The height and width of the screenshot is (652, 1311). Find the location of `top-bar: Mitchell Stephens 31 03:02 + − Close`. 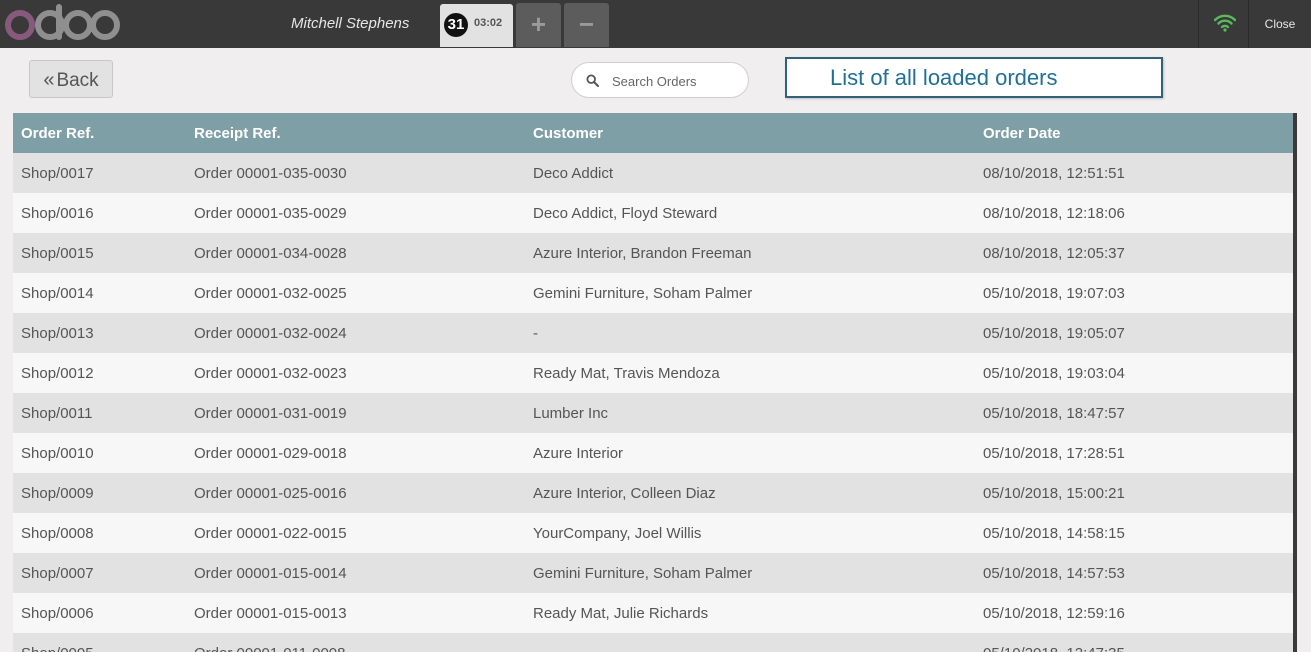

top-bar: Mitchell Stephens 31 03:02 + − Close is located at coordinates (655, 24).